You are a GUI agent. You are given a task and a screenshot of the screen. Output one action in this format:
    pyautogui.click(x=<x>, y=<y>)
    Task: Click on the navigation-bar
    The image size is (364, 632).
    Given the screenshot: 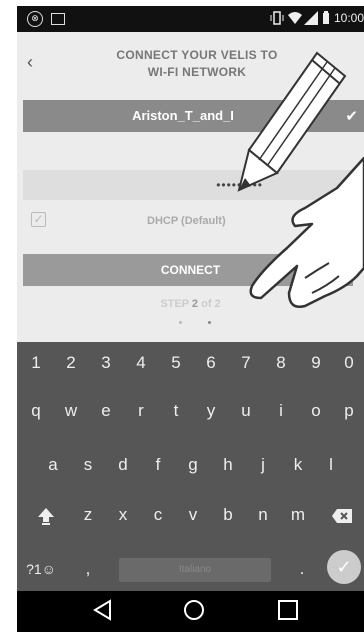 What is the action you would take?
    pyautogui.click(x=190, y=611)
    